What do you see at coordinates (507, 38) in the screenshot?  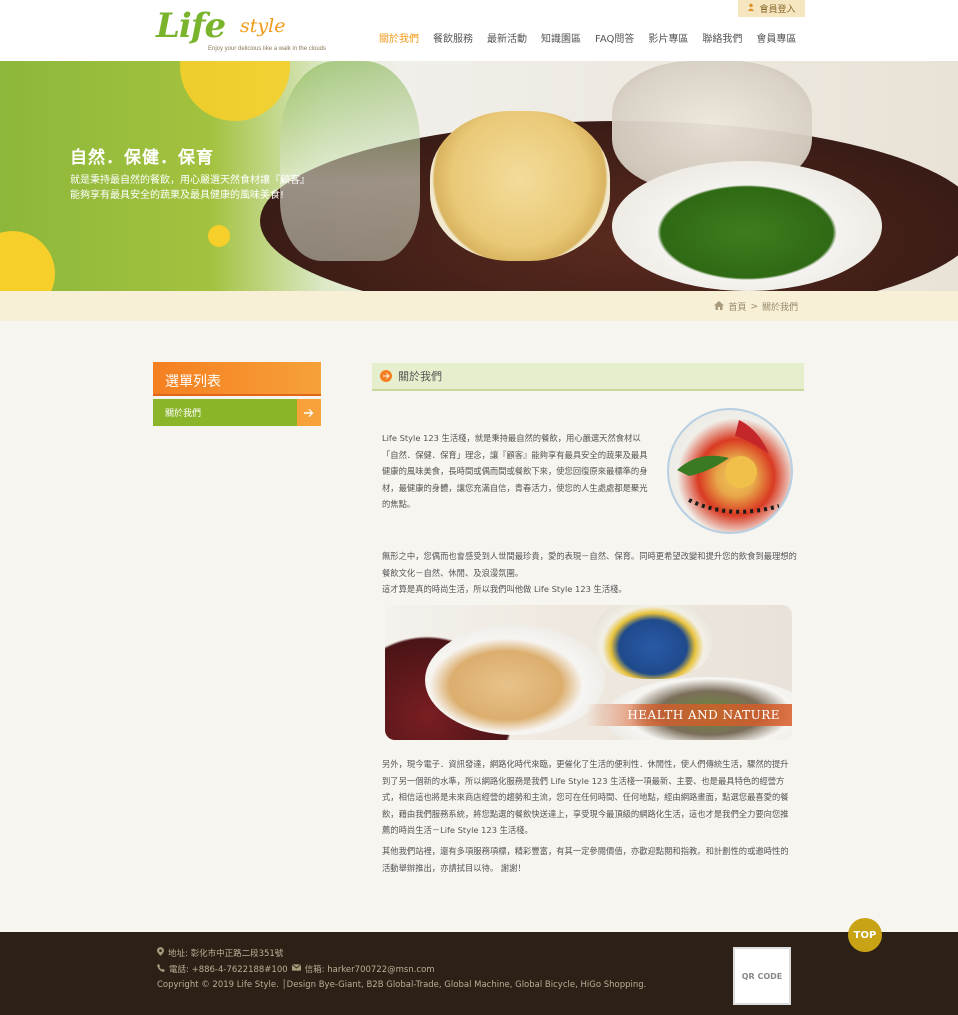 I see `nav-item-news: 最新活動` at bounding box center [507, 38].